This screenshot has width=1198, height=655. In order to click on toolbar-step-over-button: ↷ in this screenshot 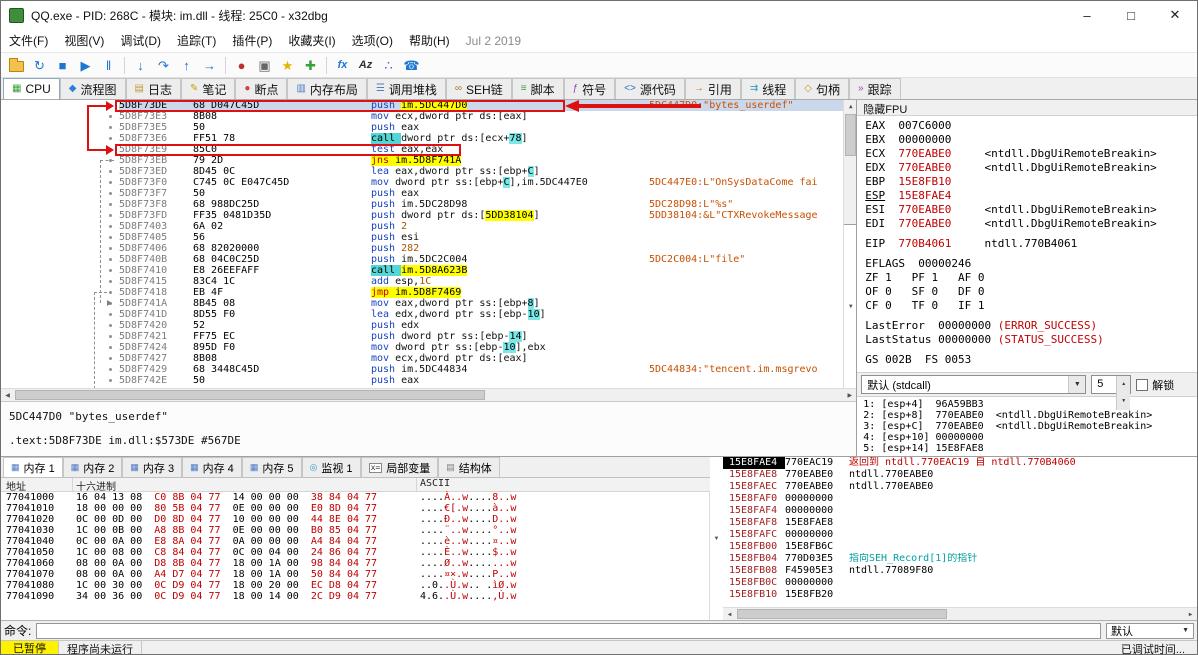, I will do `click(163, 65)`.